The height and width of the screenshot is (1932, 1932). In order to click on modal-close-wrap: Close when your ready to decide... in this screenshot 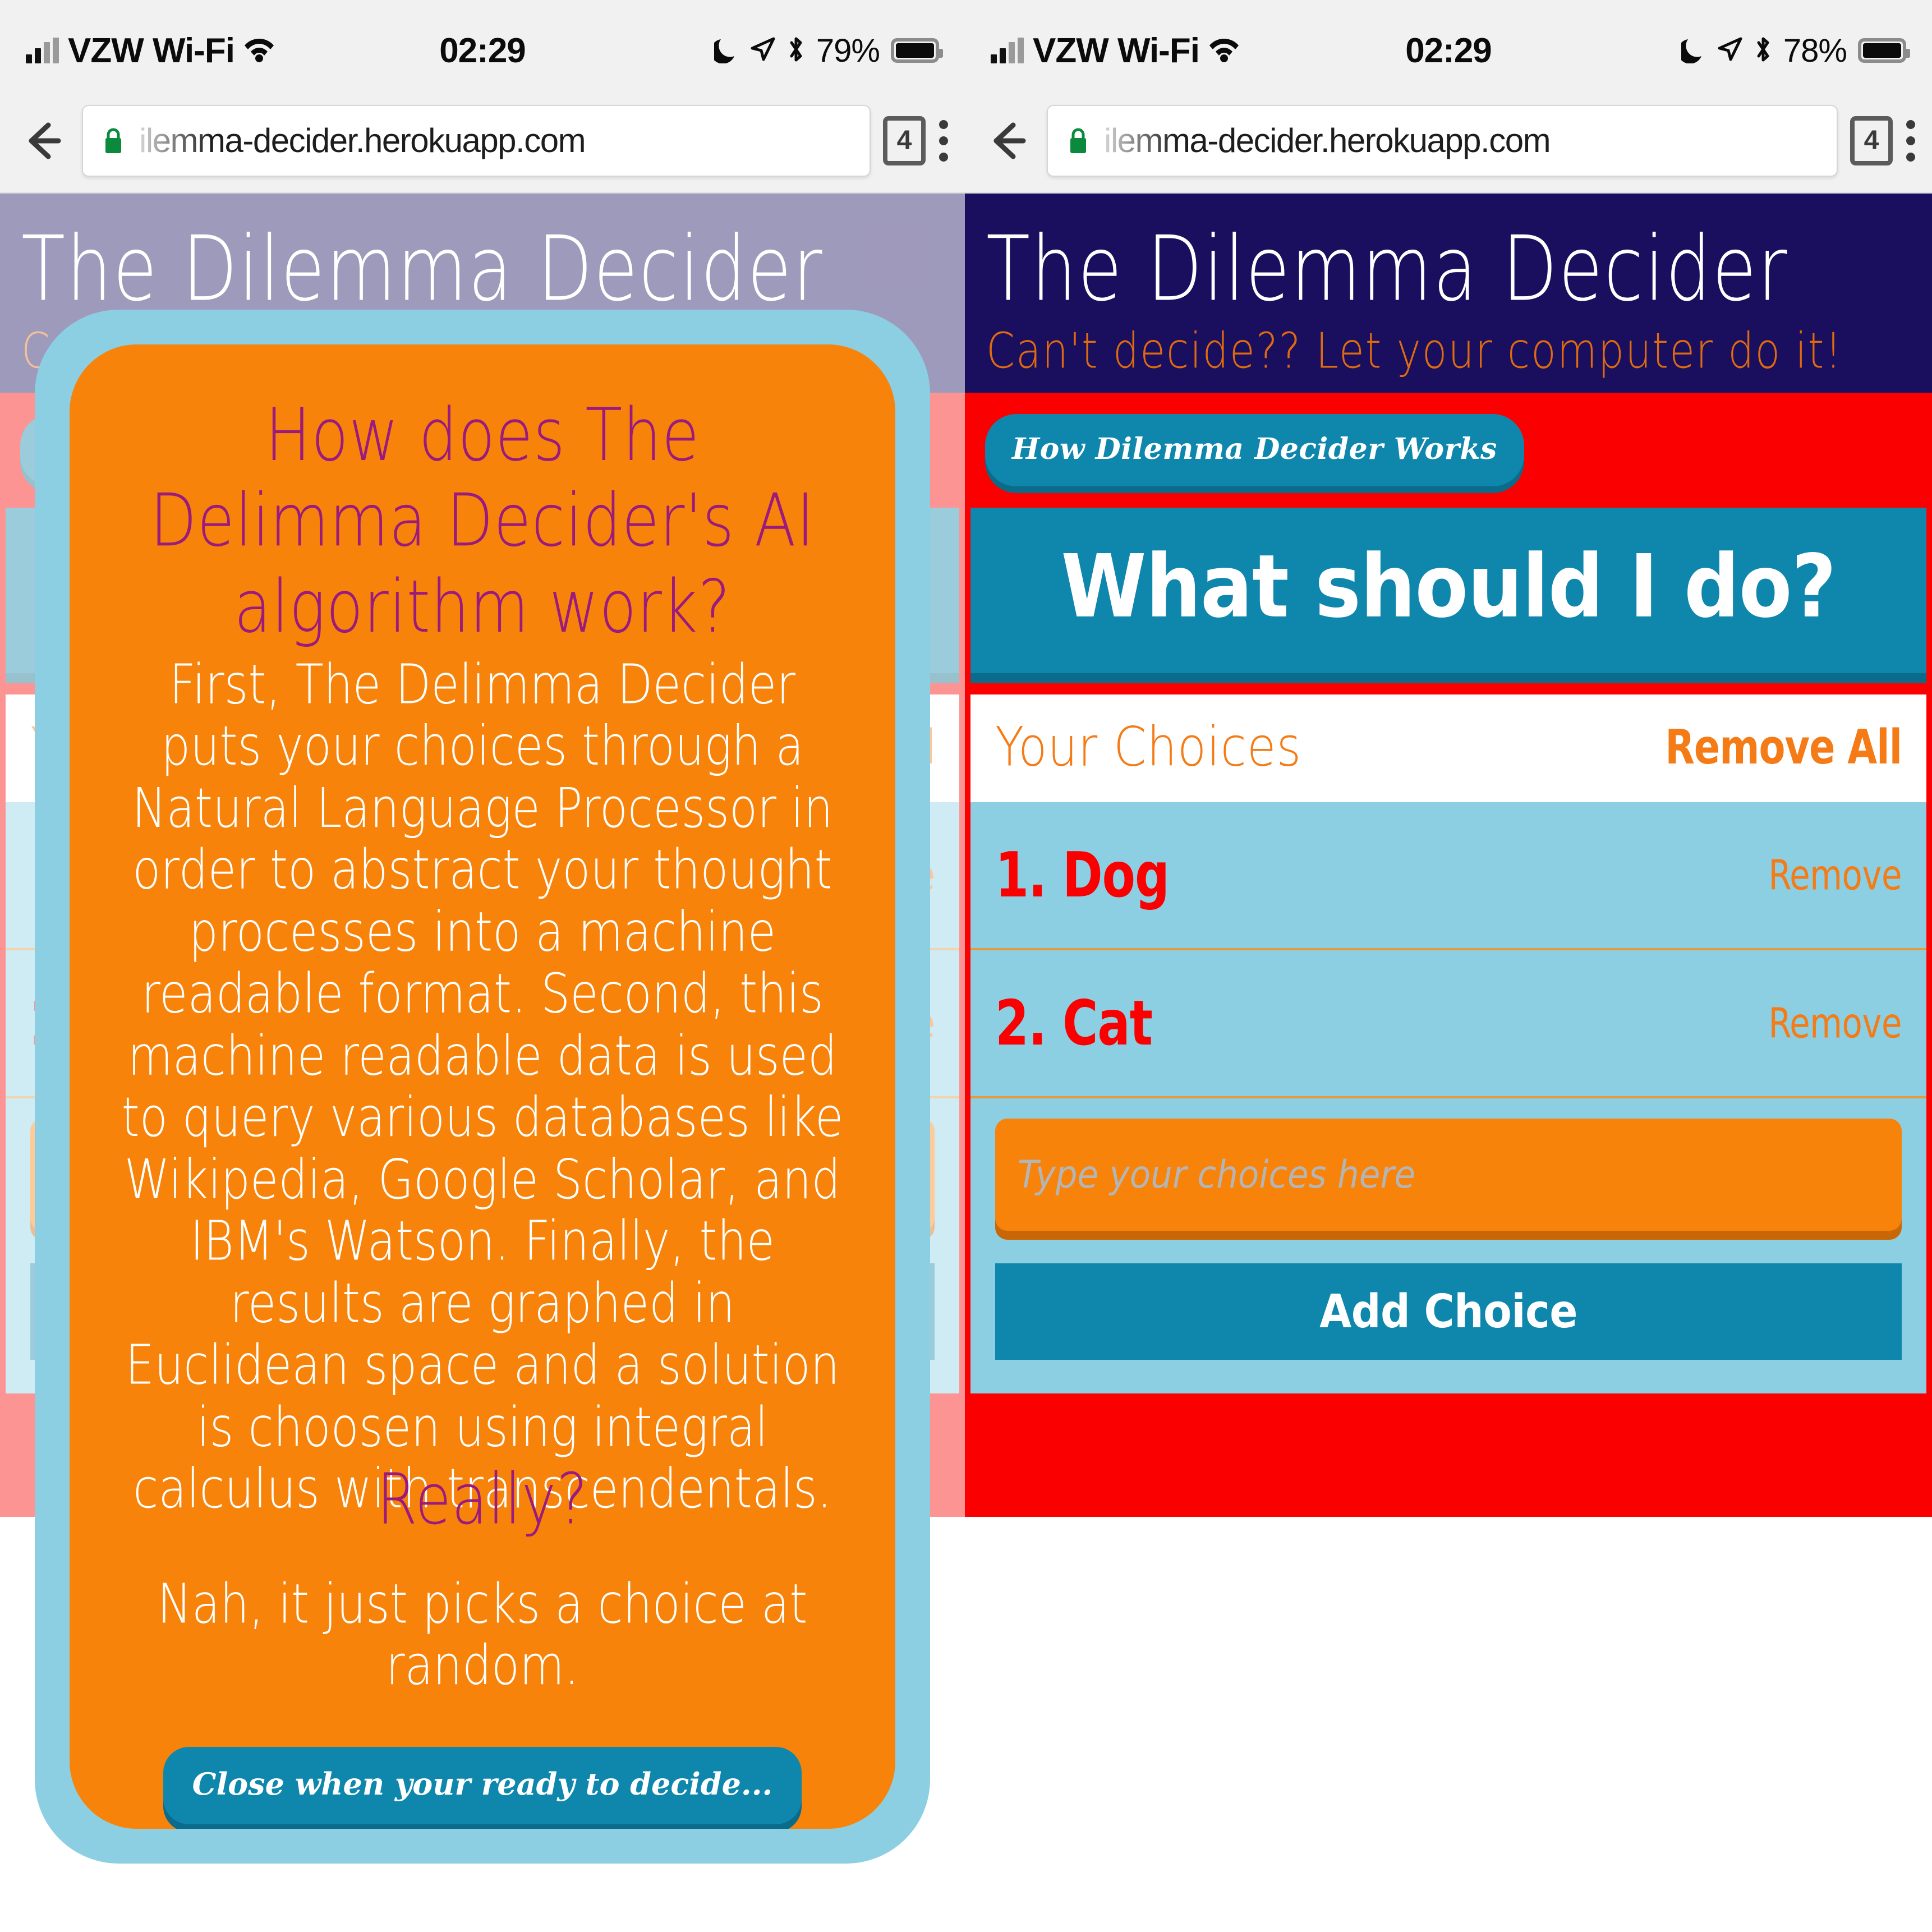, I will do `click(482, 1785)`.